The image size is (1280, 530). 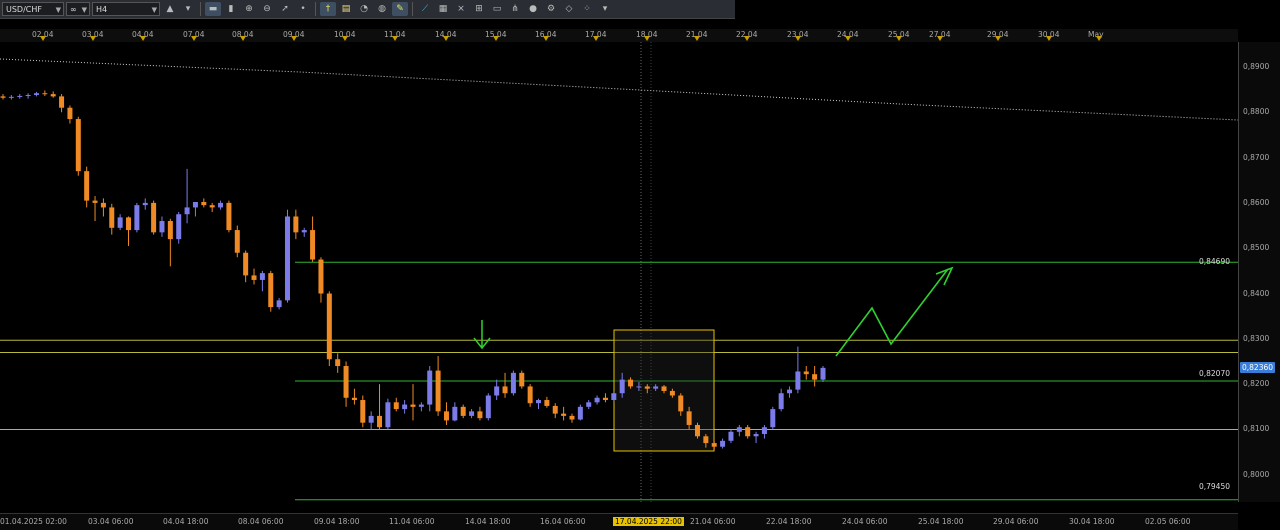 I want to click on circle-icon: ●, so click(x=533, y=9).